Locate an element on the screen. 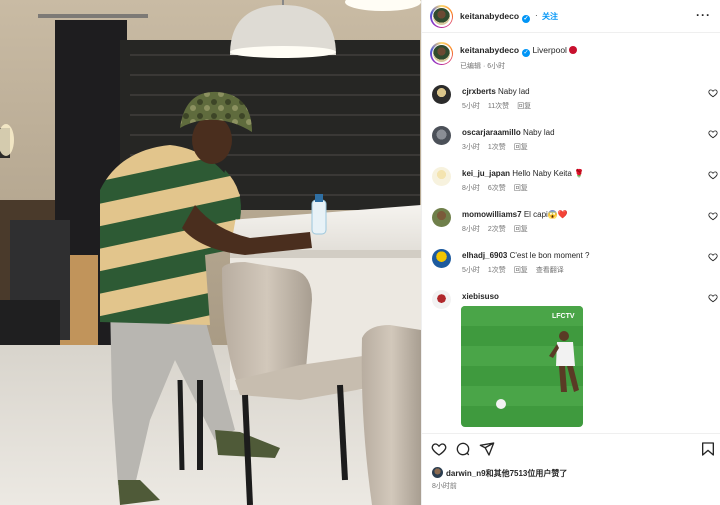 The width and height of the screenshot is (720, 505). comment-body: El capi😱❤️ is located at coordinates (545, 214).